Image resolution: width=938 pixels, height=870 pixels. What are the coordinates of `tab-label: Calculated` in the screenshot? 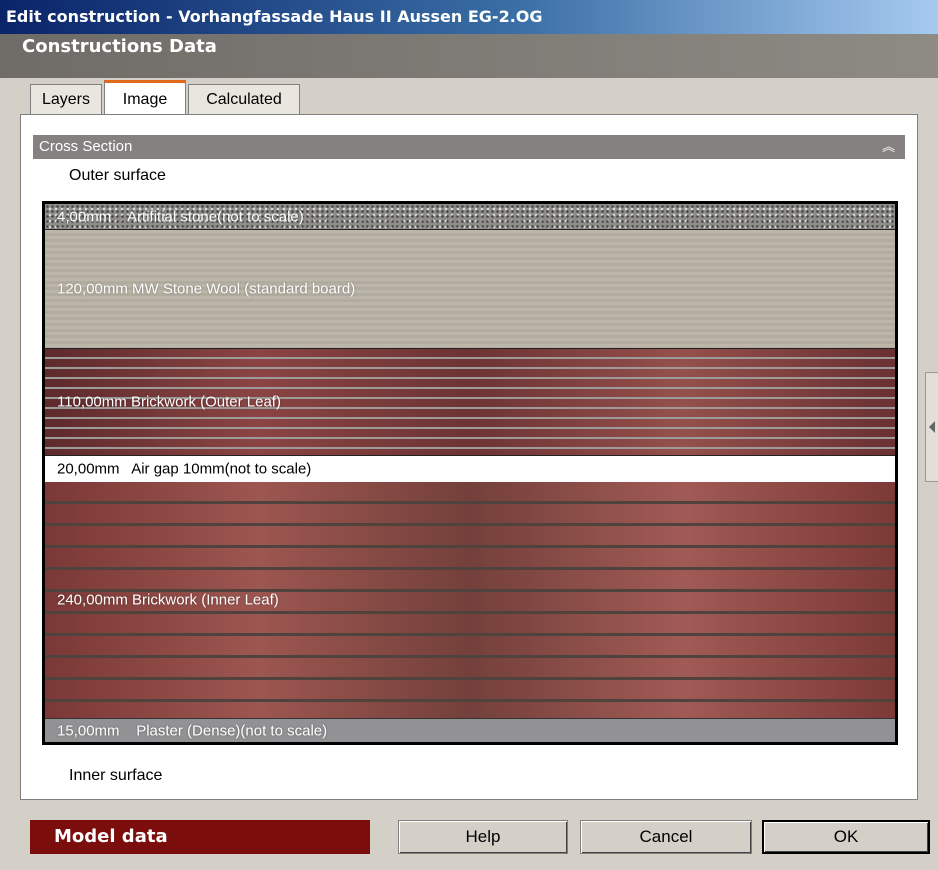 It's located at (244, 99).